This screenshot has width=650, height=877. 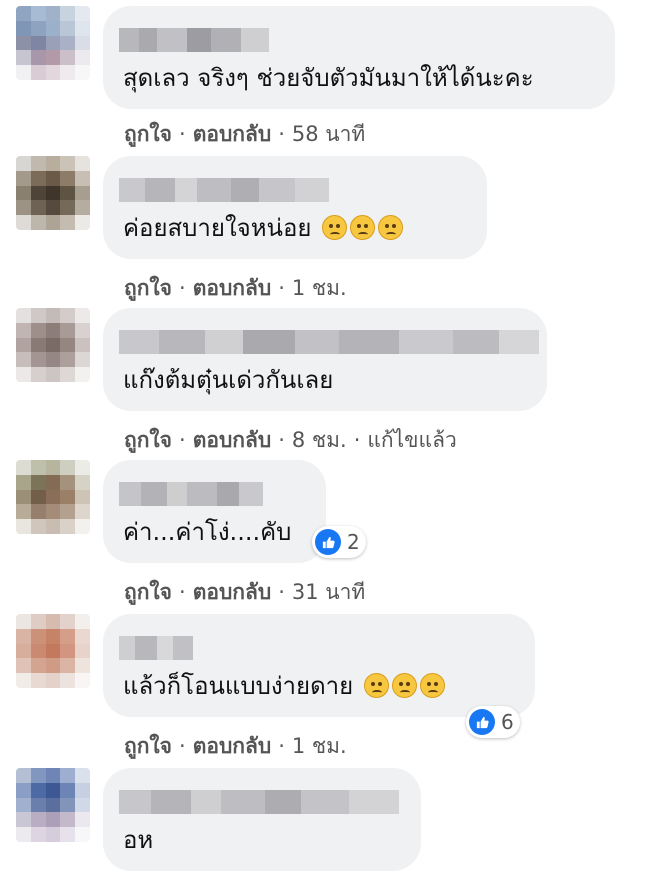 I want to click on comment-text: ค่า...ค่าโง่....คับ, so click(x=207, y=532).